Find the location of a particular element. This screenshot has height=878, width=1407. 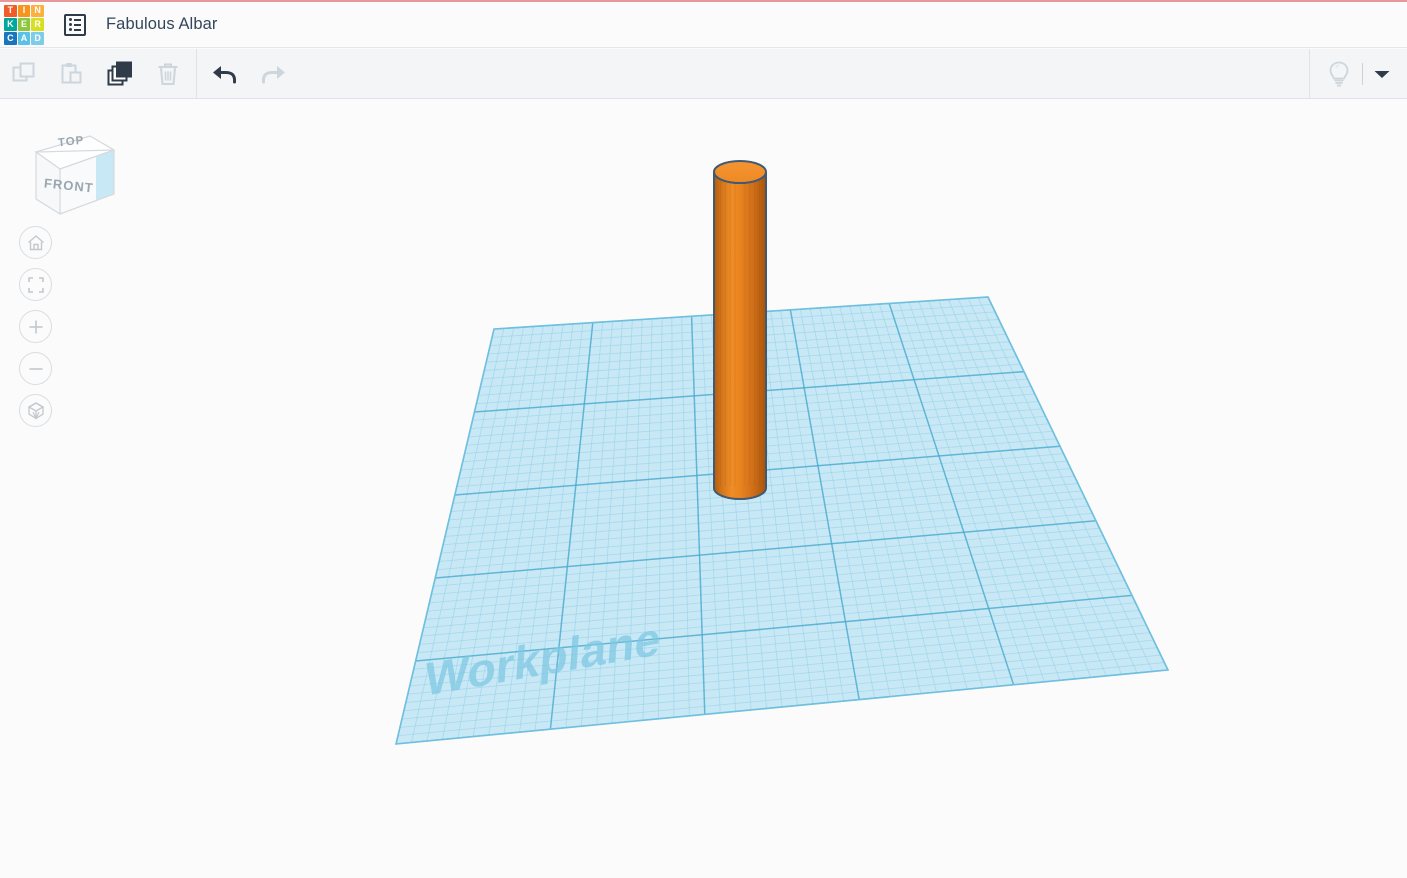

main-toolbar is located at coordinates (703, 73).